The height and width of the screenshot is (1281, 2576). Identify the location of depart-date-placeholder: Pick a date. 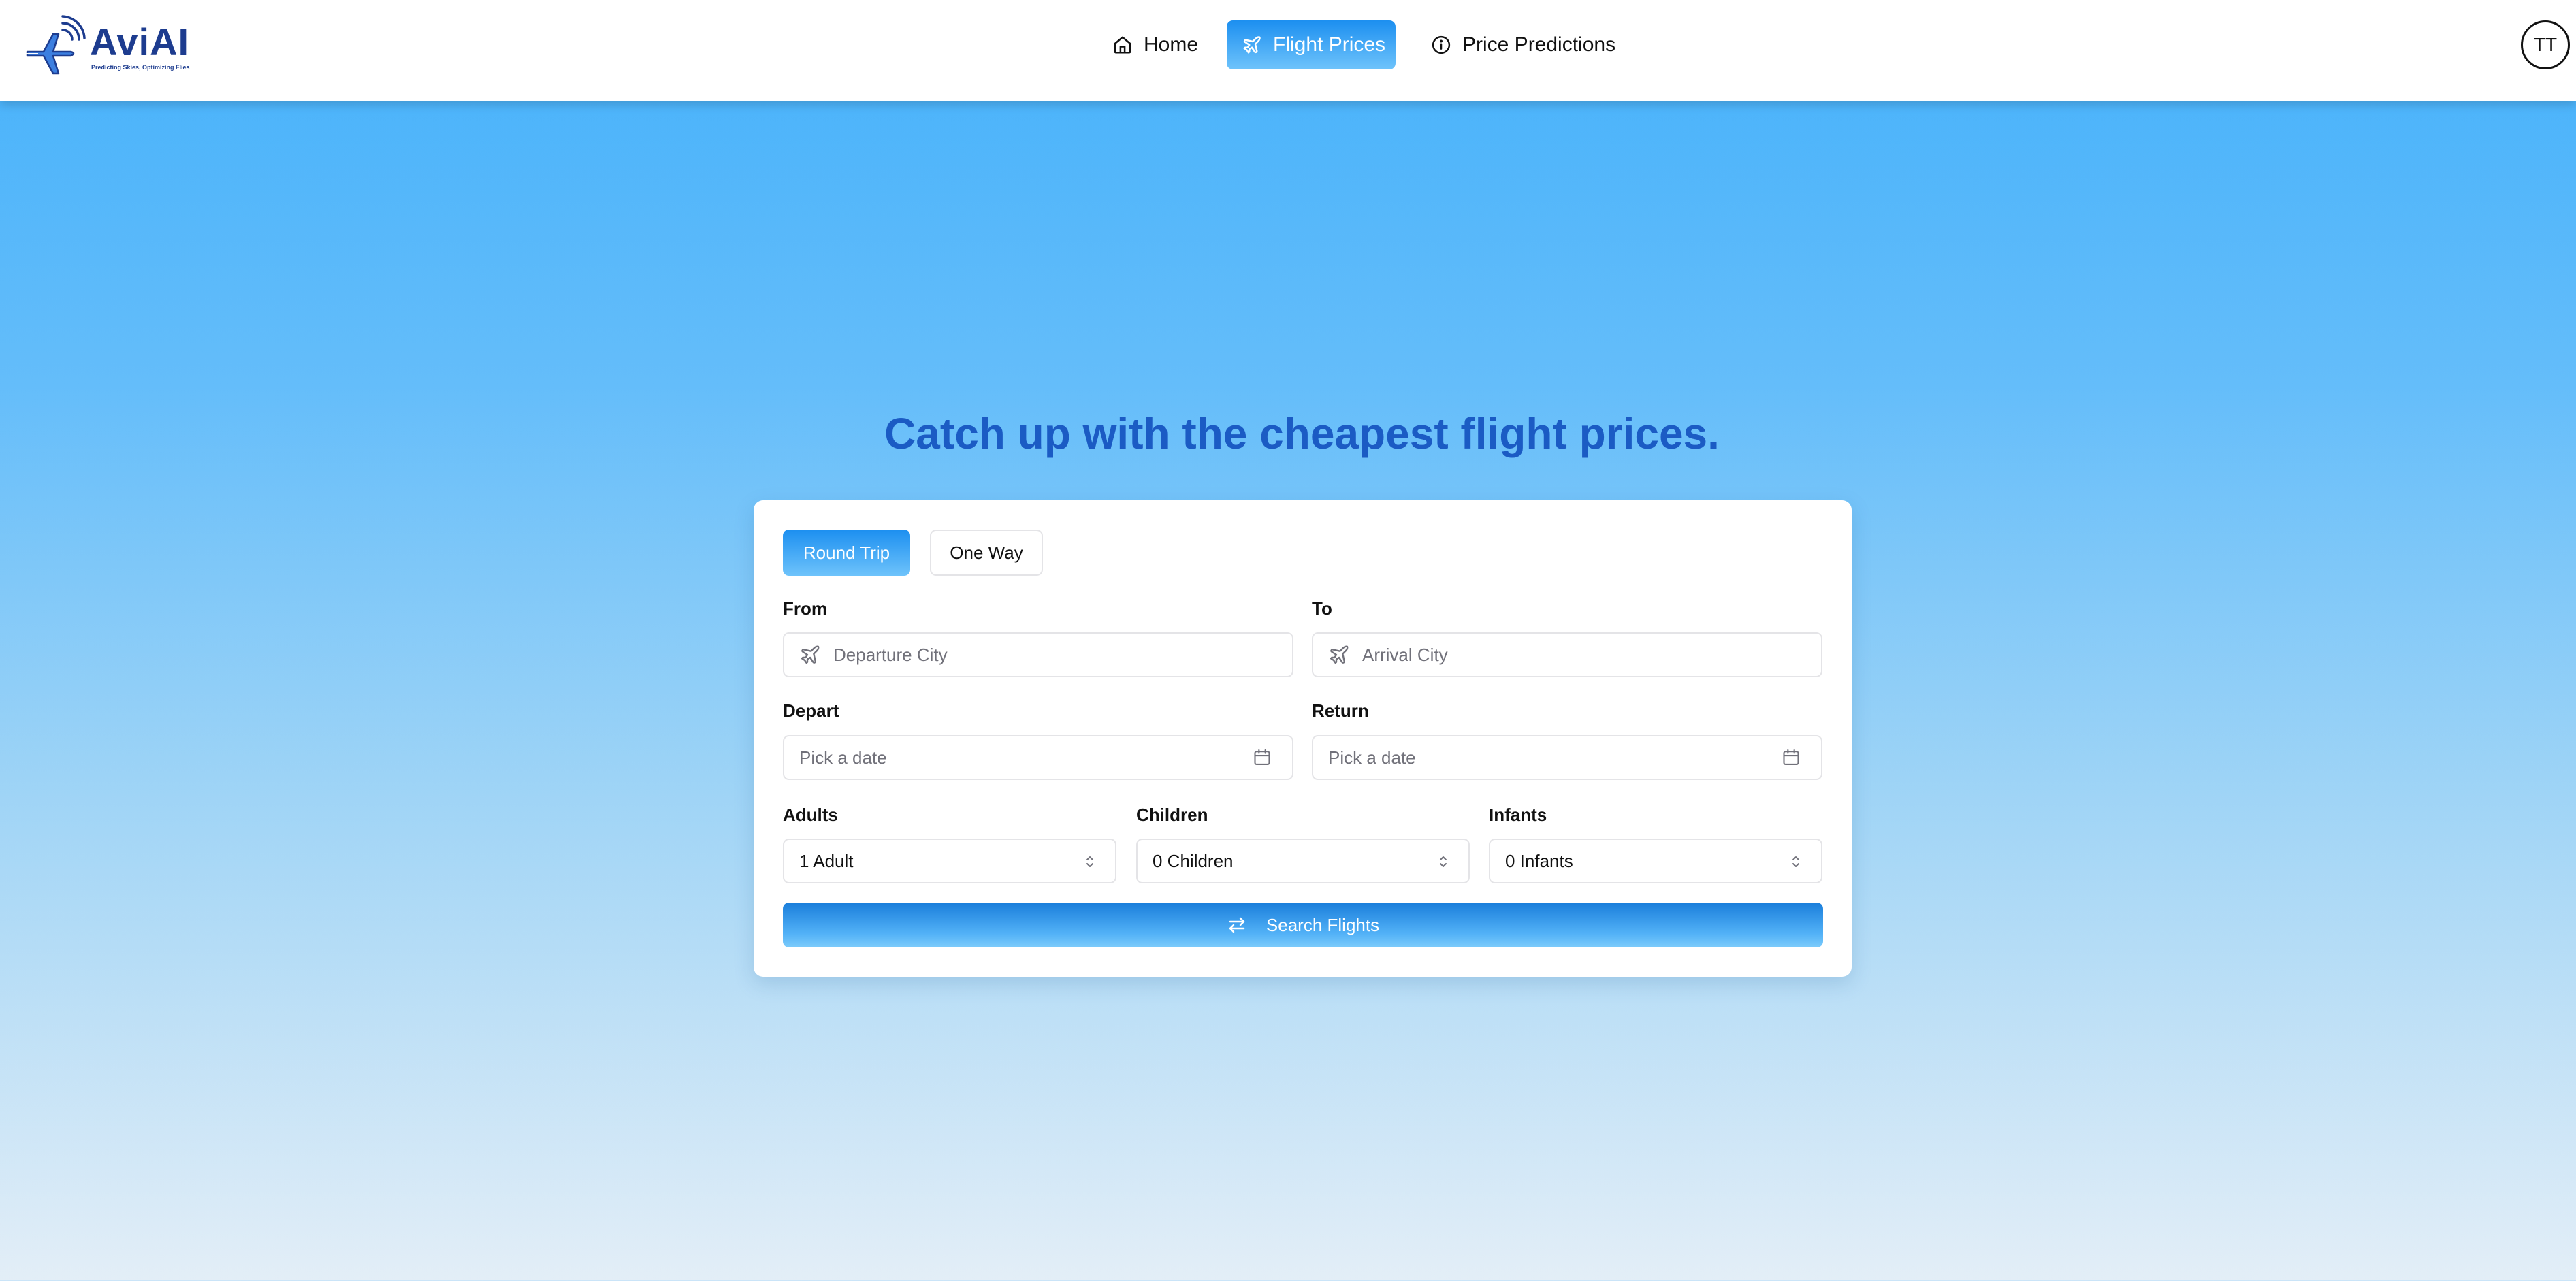
(843, 757).